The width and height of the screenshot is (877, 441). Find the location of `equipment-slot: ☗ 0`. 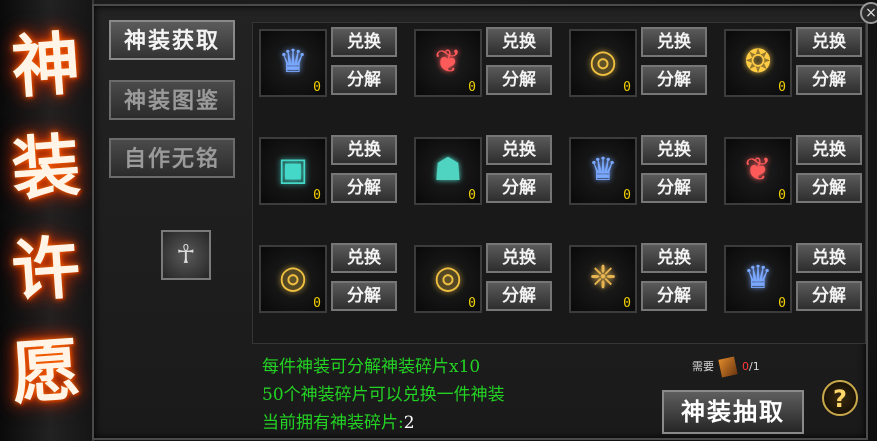

equipment-slot: ☗ 0 is located at coordinates (448, 171).